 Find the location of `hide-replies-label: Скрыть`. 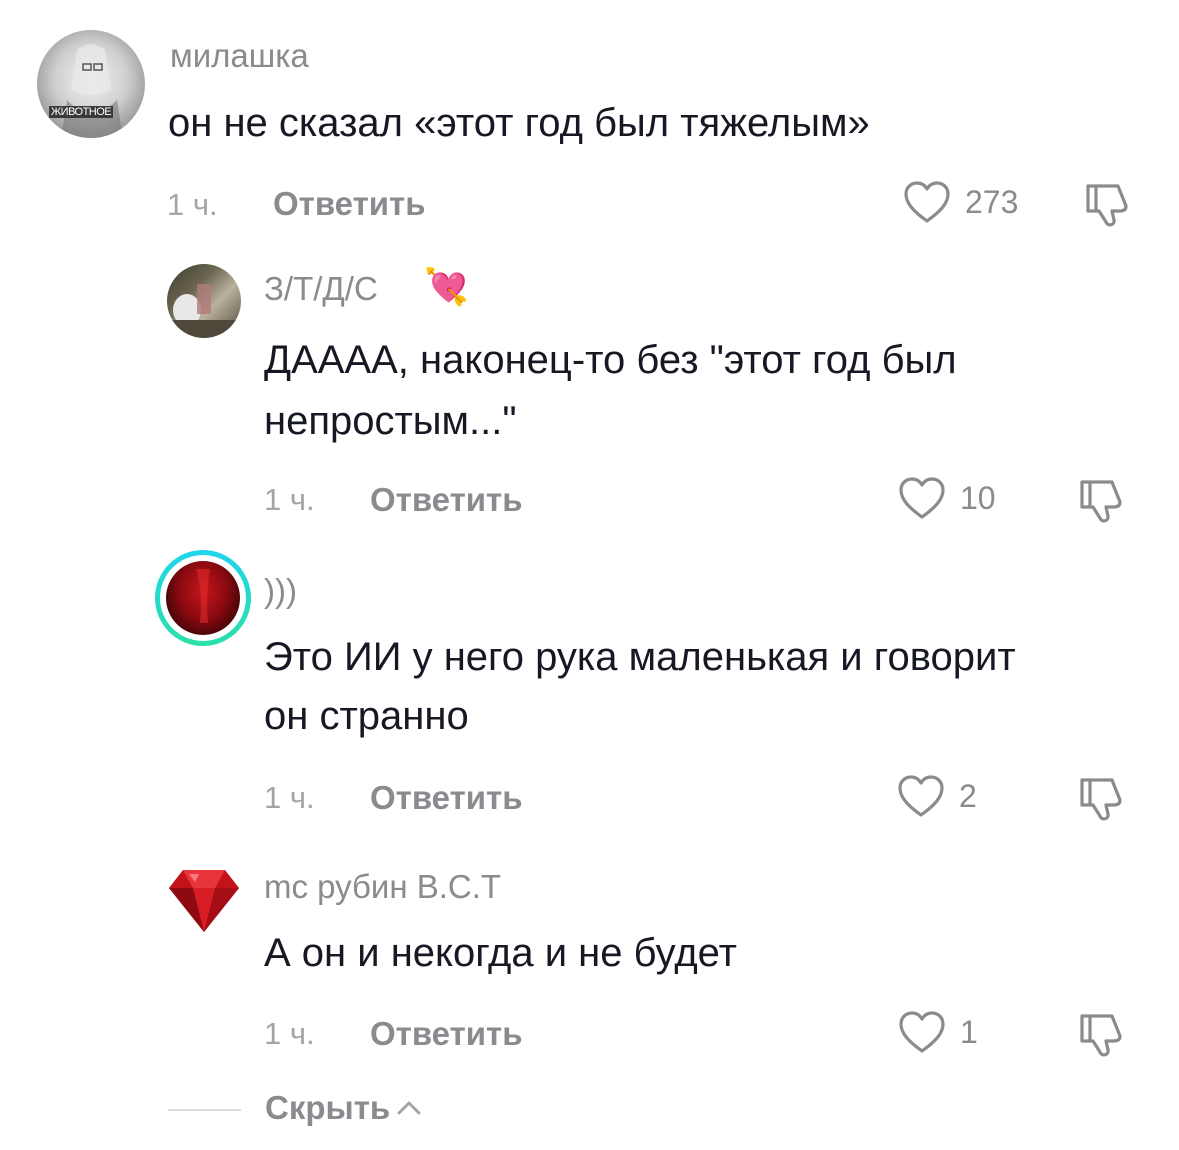

hide-replies-label: Скрыть is located at coordinates (328, 1107).